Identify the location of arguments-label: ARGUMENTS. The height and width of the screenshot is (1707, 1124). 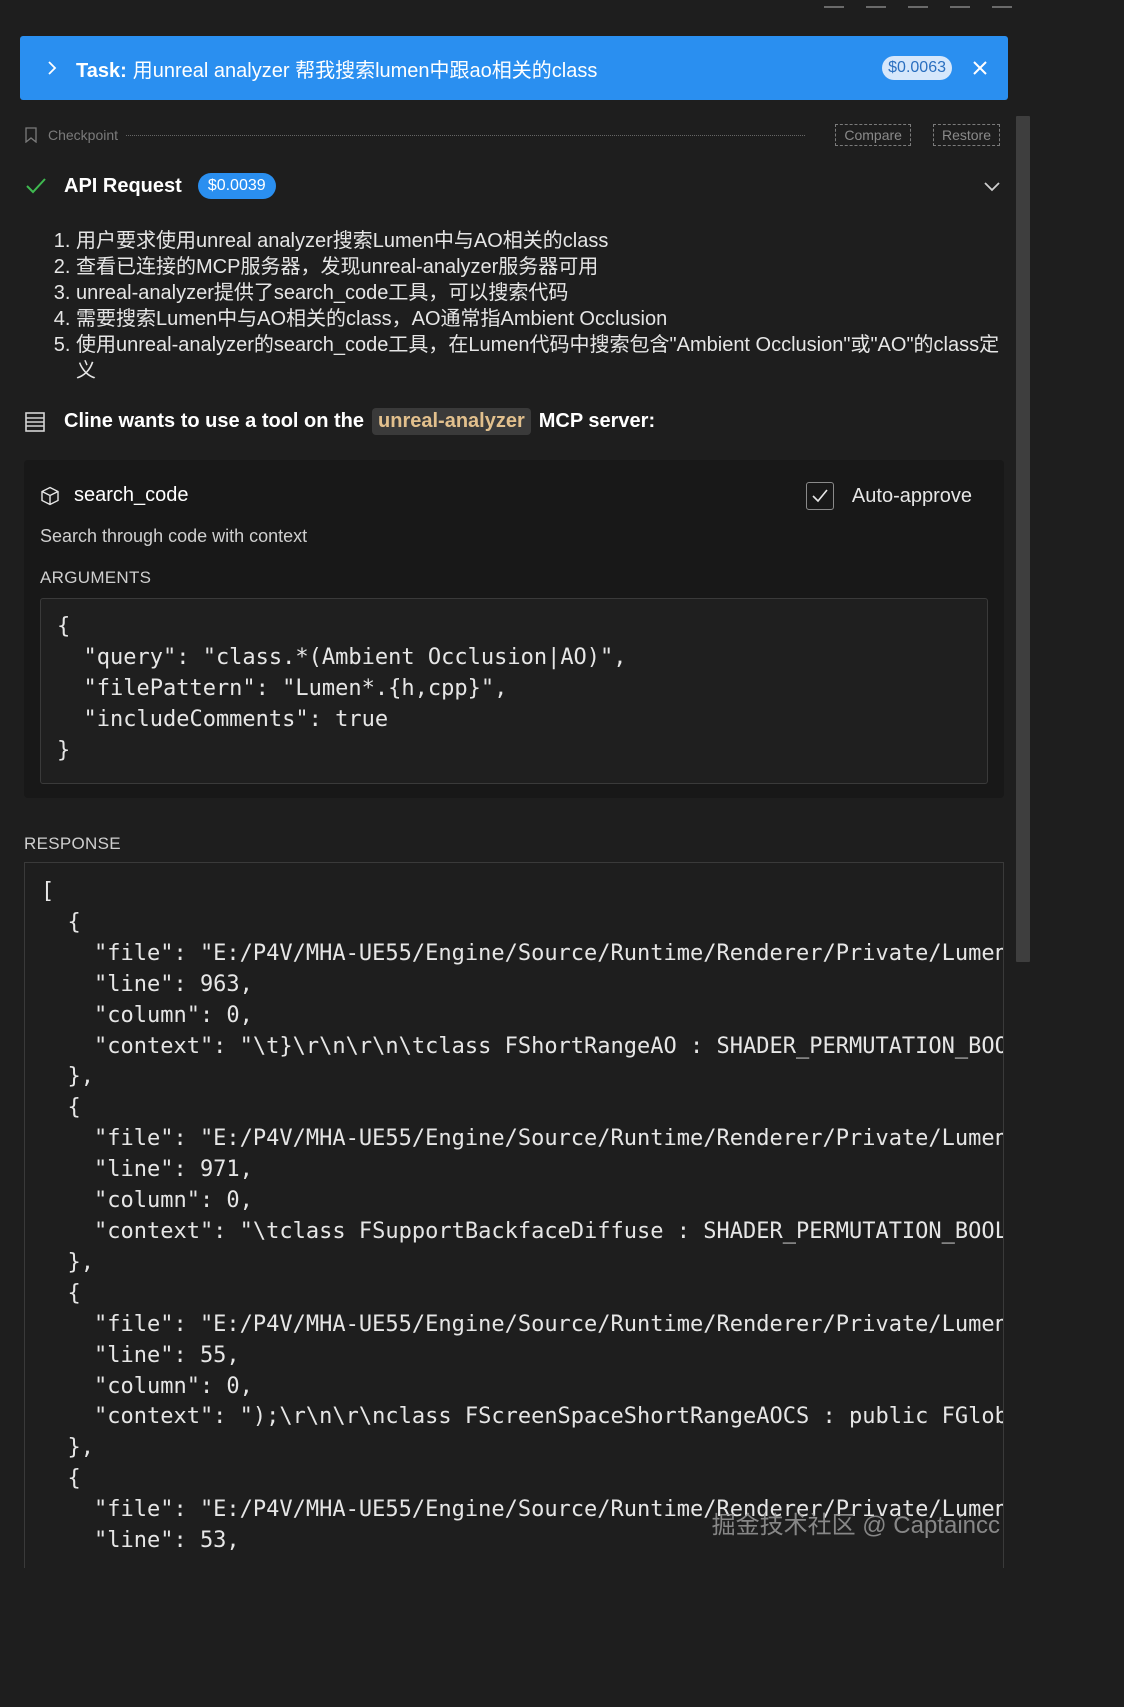
(96, 577).